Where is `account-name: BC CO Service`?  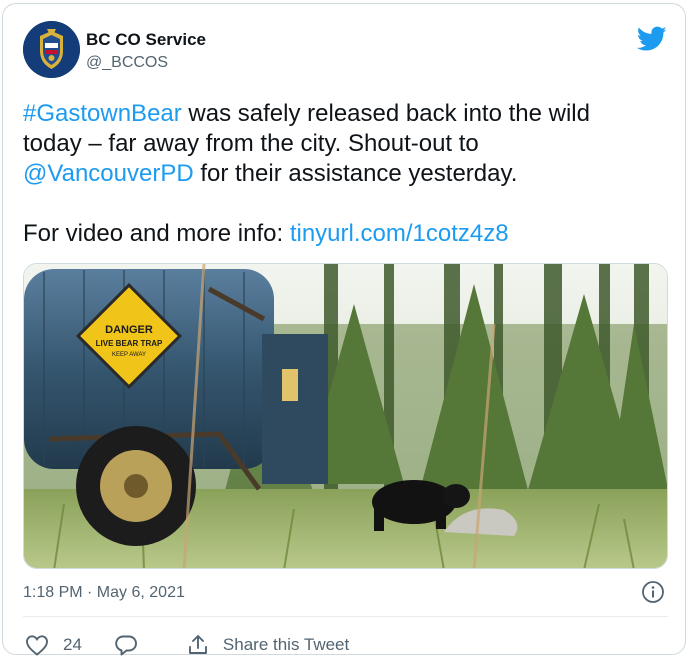 account-name: BC CO Service is located at coordinates (146, 40).